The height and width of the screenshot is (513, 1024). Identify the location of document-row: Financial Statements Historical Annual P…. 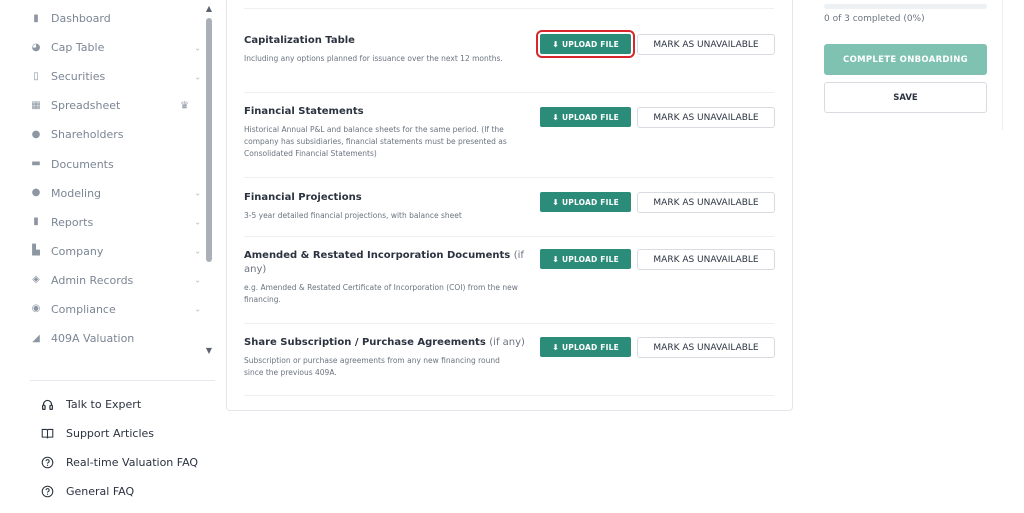
(509, 135).